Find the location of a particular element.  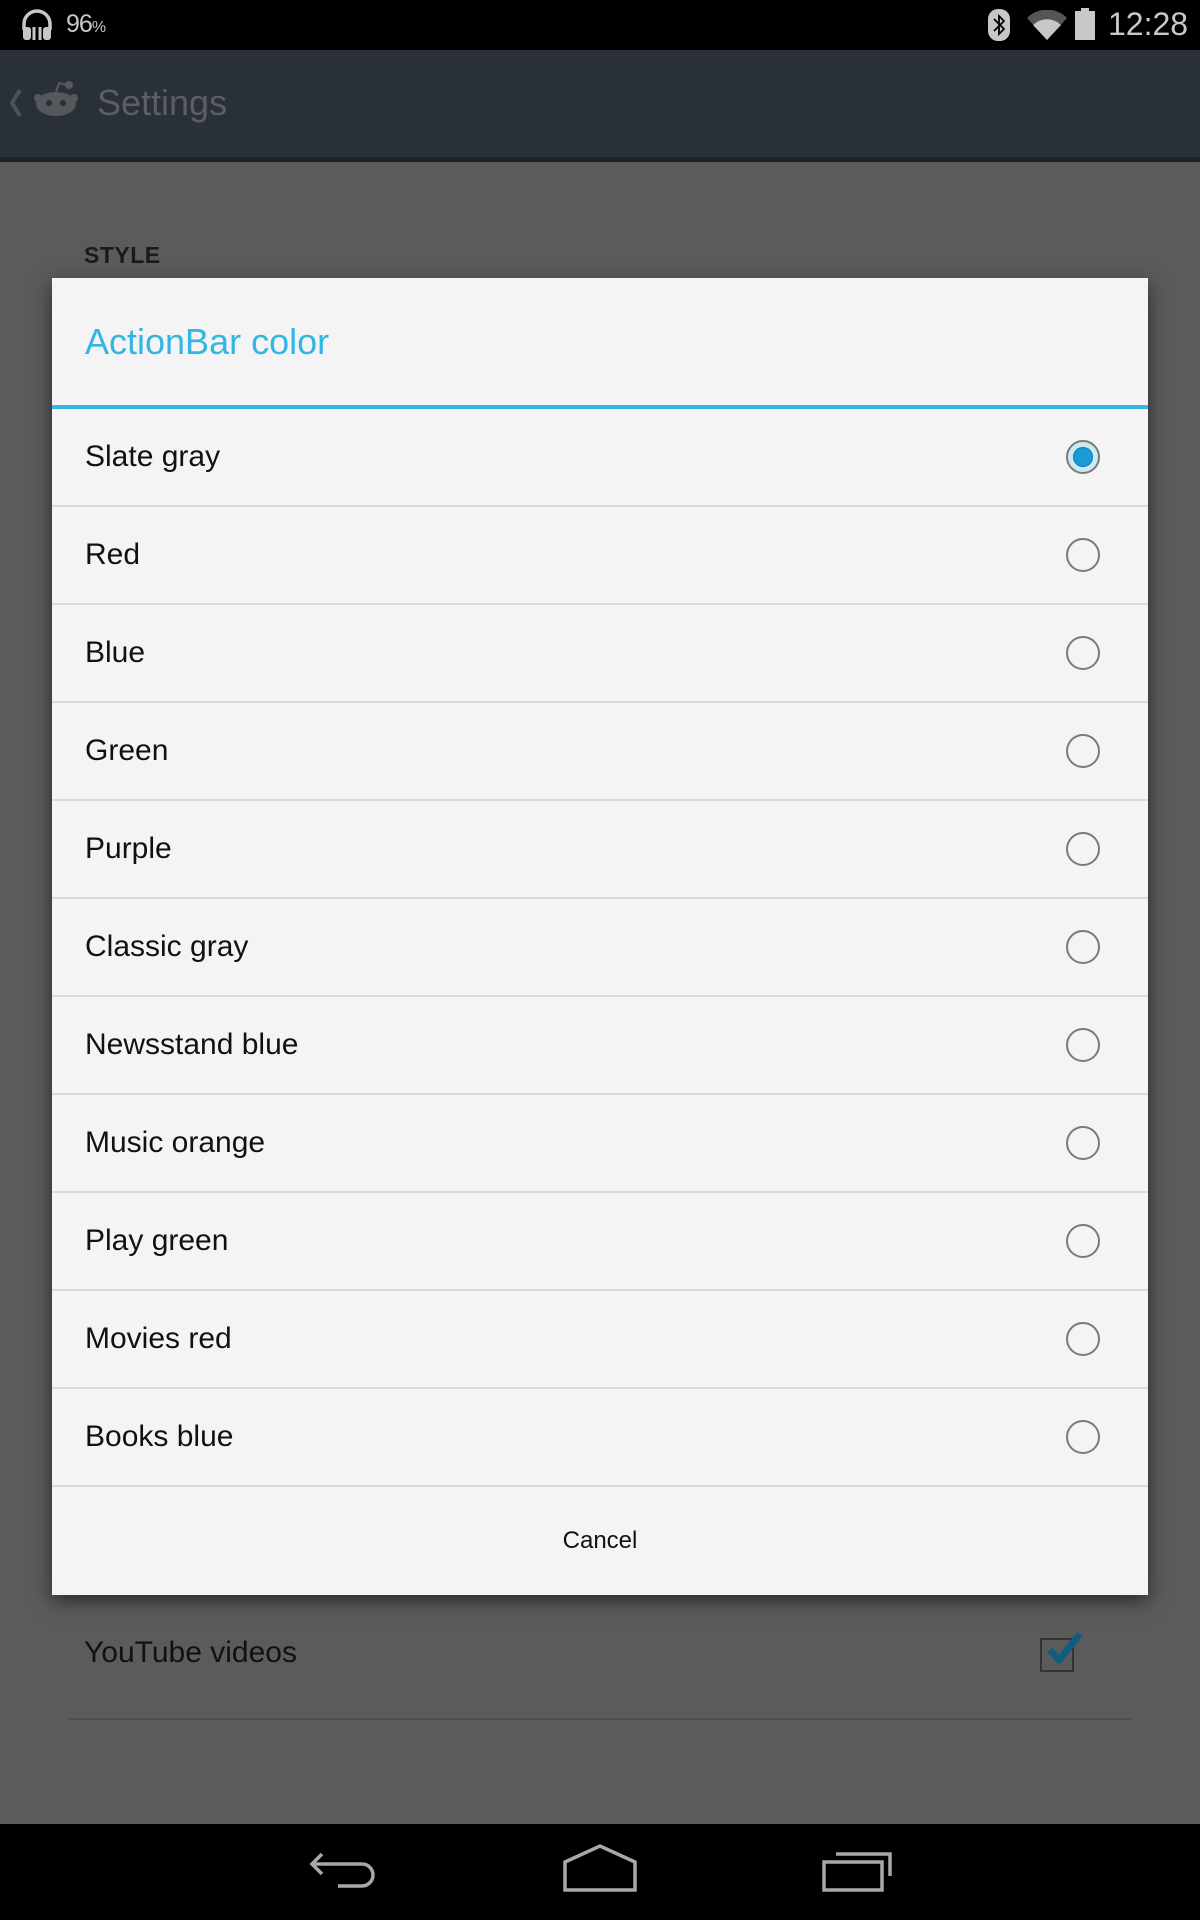

pref-label: YouTube videos is located at coordinates (190, 1652).